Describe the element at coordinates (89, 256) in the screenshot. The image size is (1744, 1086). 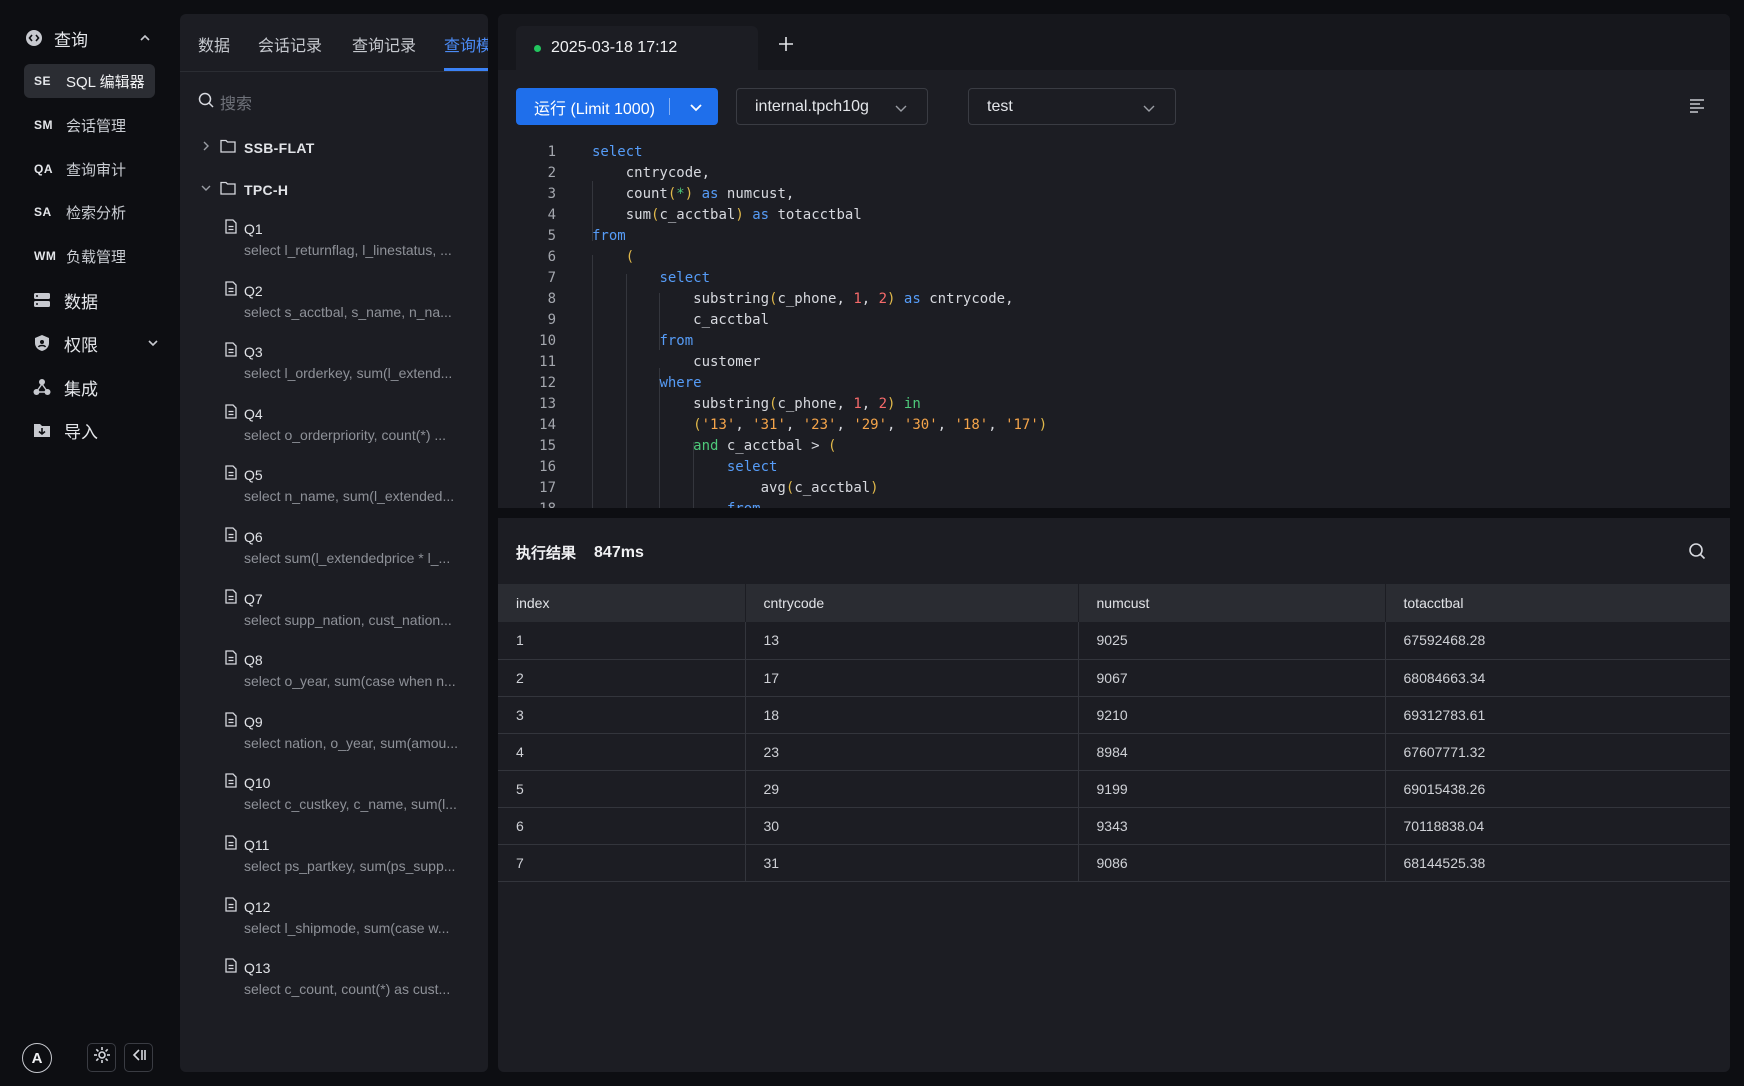
I see `nav-workload-management: WM 负载管理` at that location.